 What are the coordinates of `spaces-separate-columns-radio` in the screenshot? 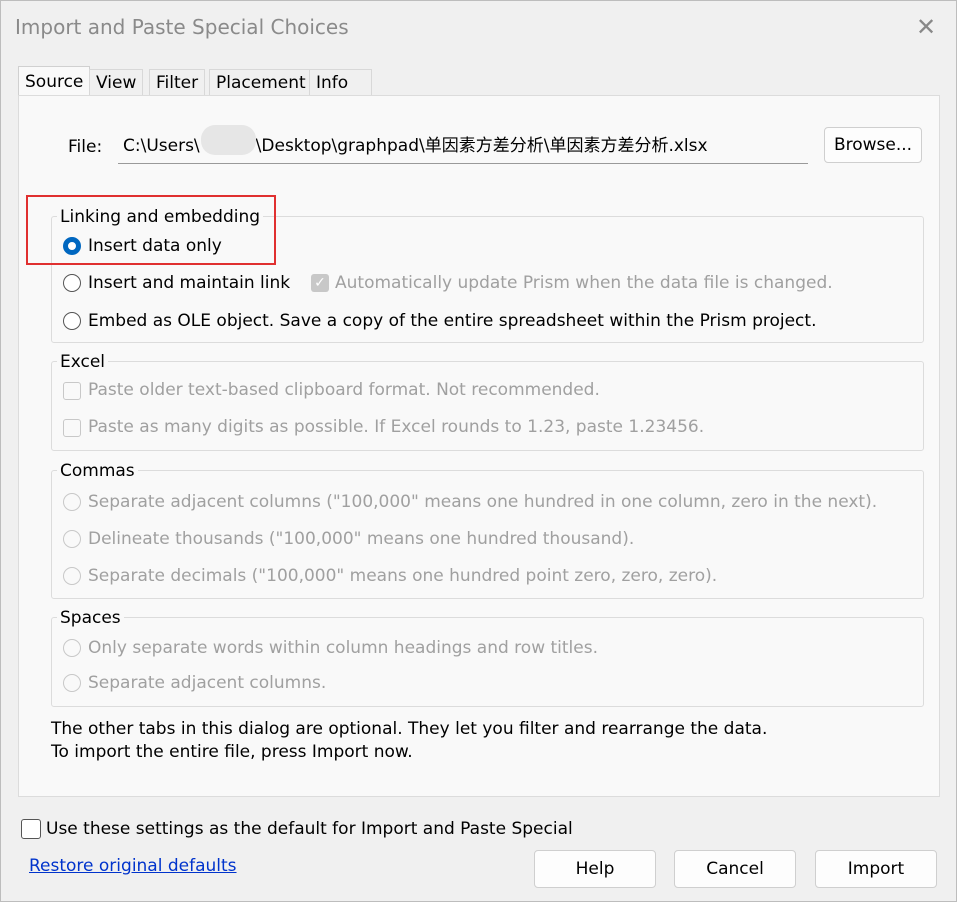 It's located at (72, 683).